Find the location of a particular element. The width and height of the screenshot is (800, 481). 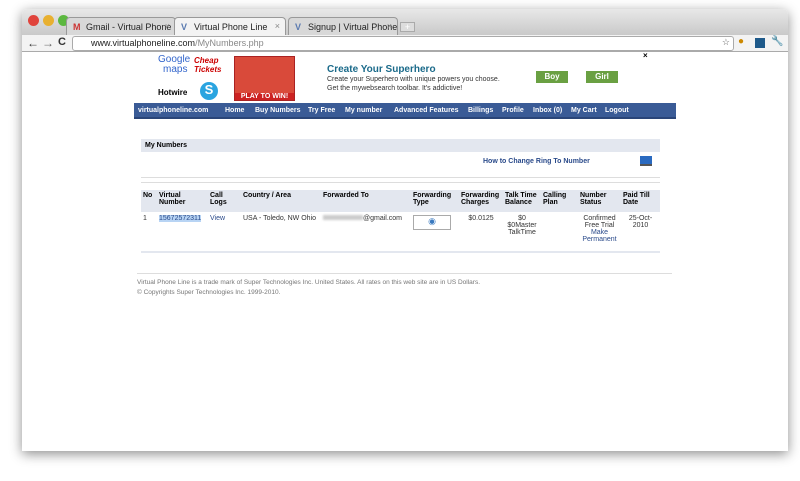

cell-status: Confirmed Free Trial is located at coordinates (599, 222).